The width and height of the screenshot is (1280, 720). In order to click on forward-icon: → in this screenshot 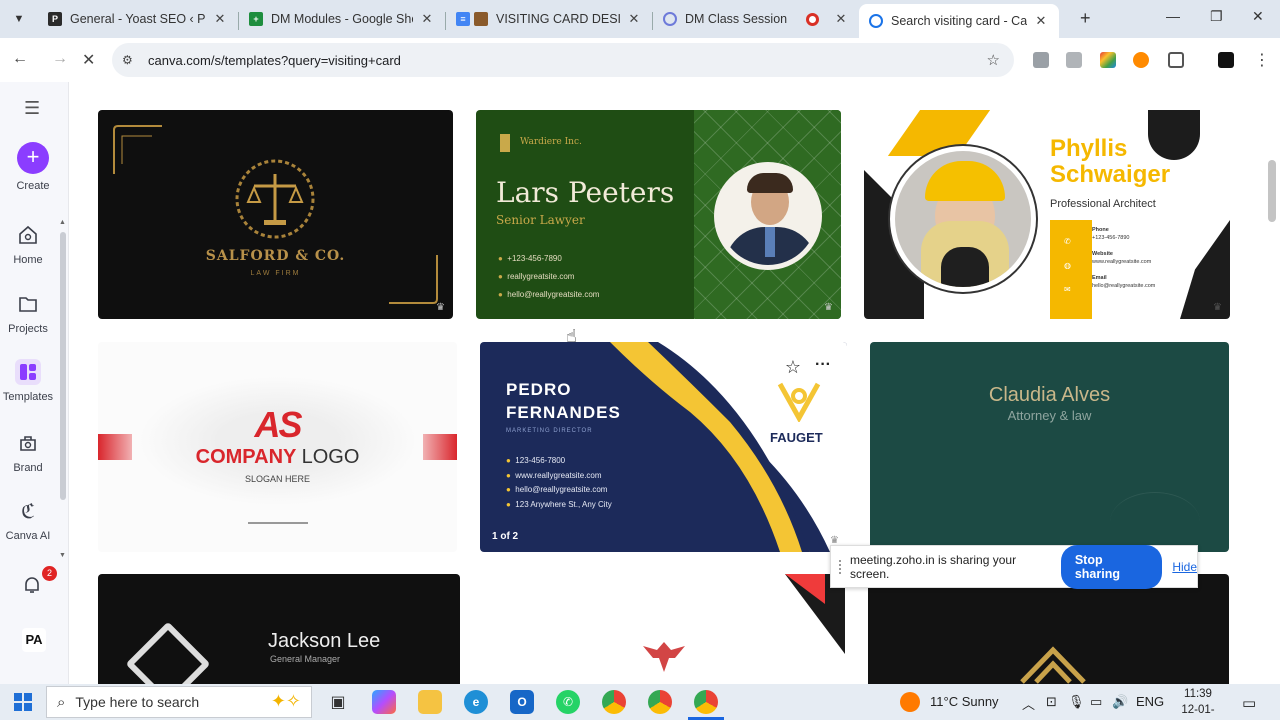, I will do `click(60, 59)`.